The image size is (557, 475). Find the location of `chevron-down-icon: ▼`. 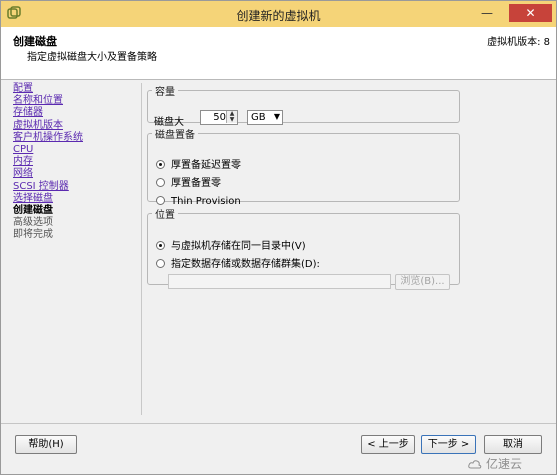

chevron-down-icon: ▼ is located at coordinates (277, 116).